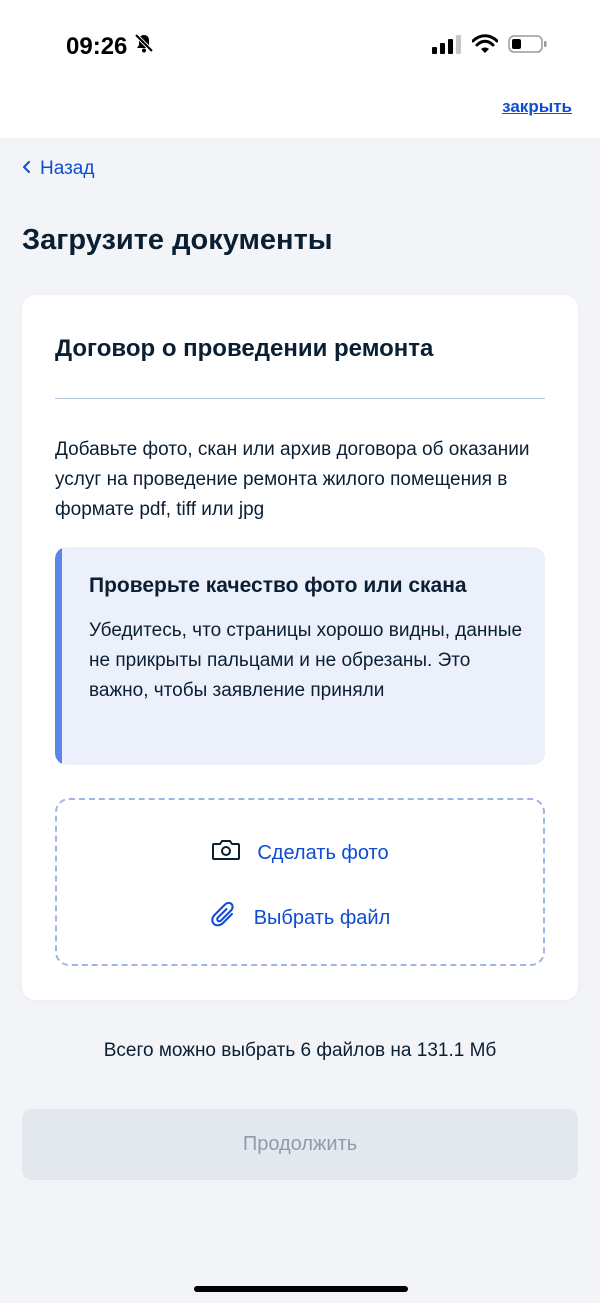 This screenshot has width=600, height=1303. I want to click on time-text: 09:26, so click(97, 46).